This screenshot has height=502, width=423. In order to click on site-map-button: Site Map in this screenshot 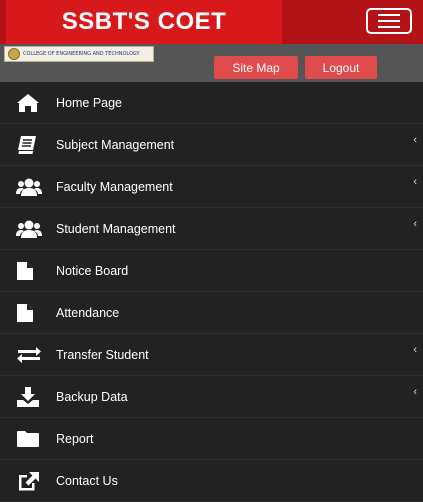, I will do `click(256, 67)`.